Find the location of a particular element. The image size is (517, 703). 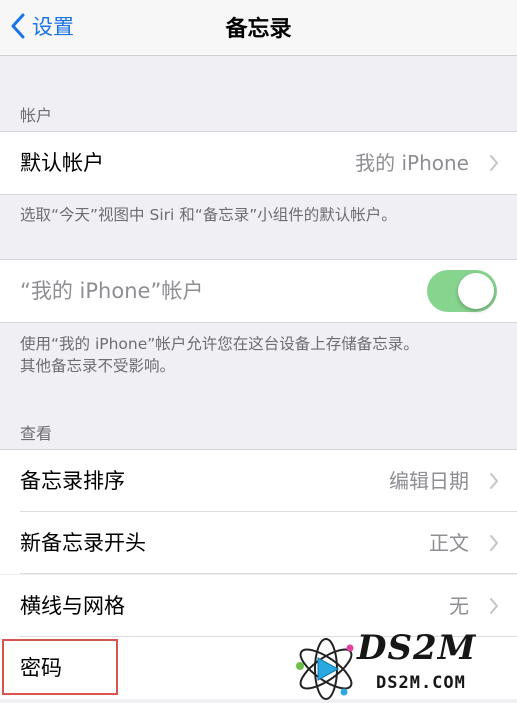

default-account-footer: 选取“今天”视图中 Siri 和“备忘录”小组件的默认帐户。 is located at coordinates (208, 215).